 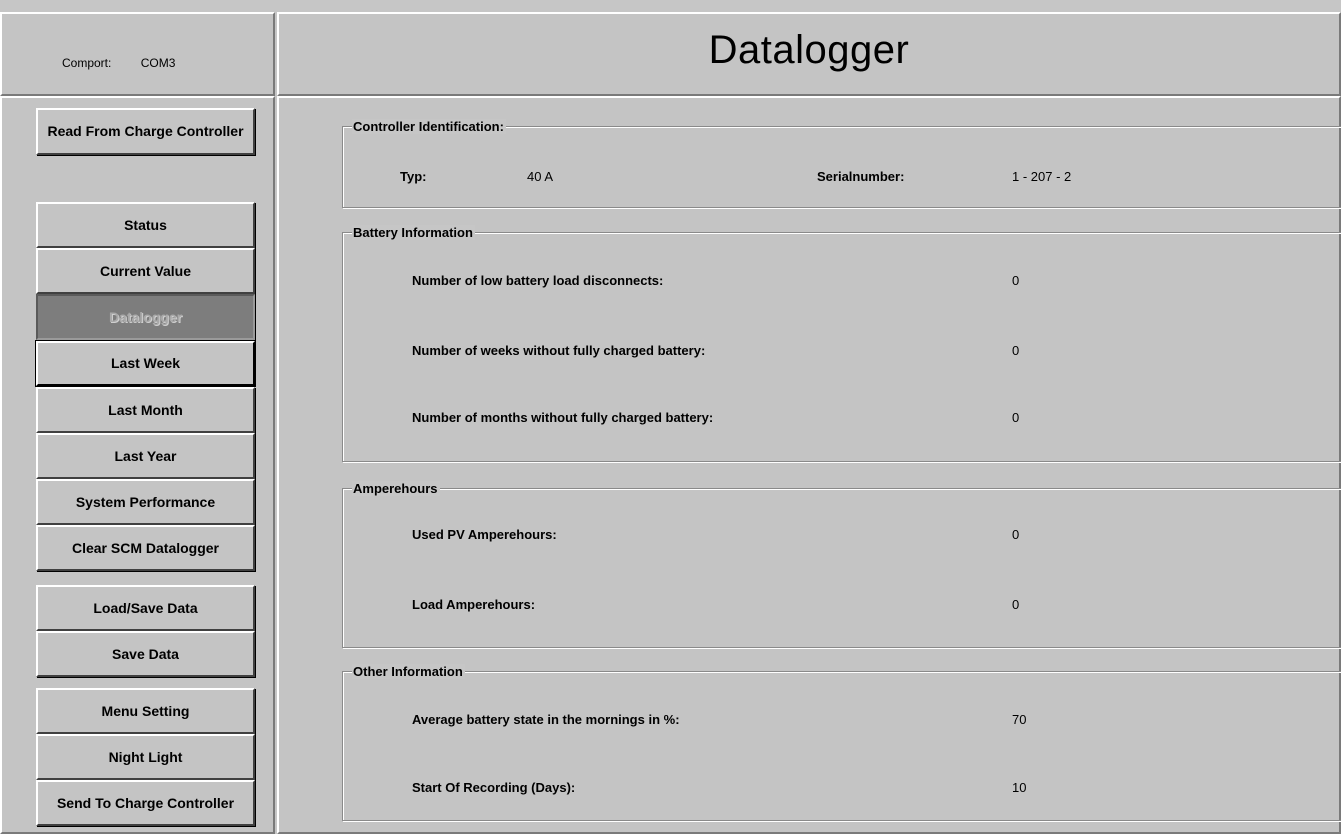 I want to click on menu-setting-button: Menu Setting, so click(x=145, y=711).